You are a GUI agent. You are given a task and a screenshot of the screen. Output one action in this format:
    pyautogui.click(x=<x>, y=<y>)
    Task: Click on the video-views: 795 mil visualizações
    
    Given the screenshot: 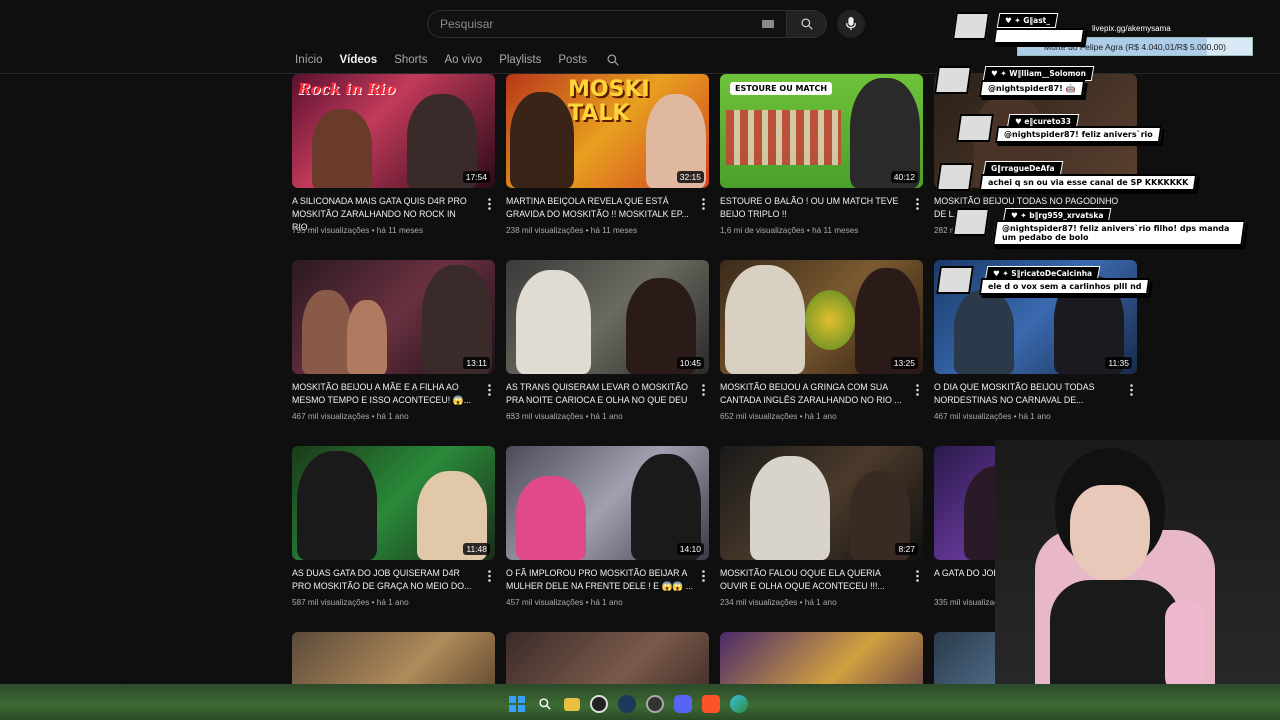 What is the action you would take?
    pyautogui.click(x=331, y=230)
    